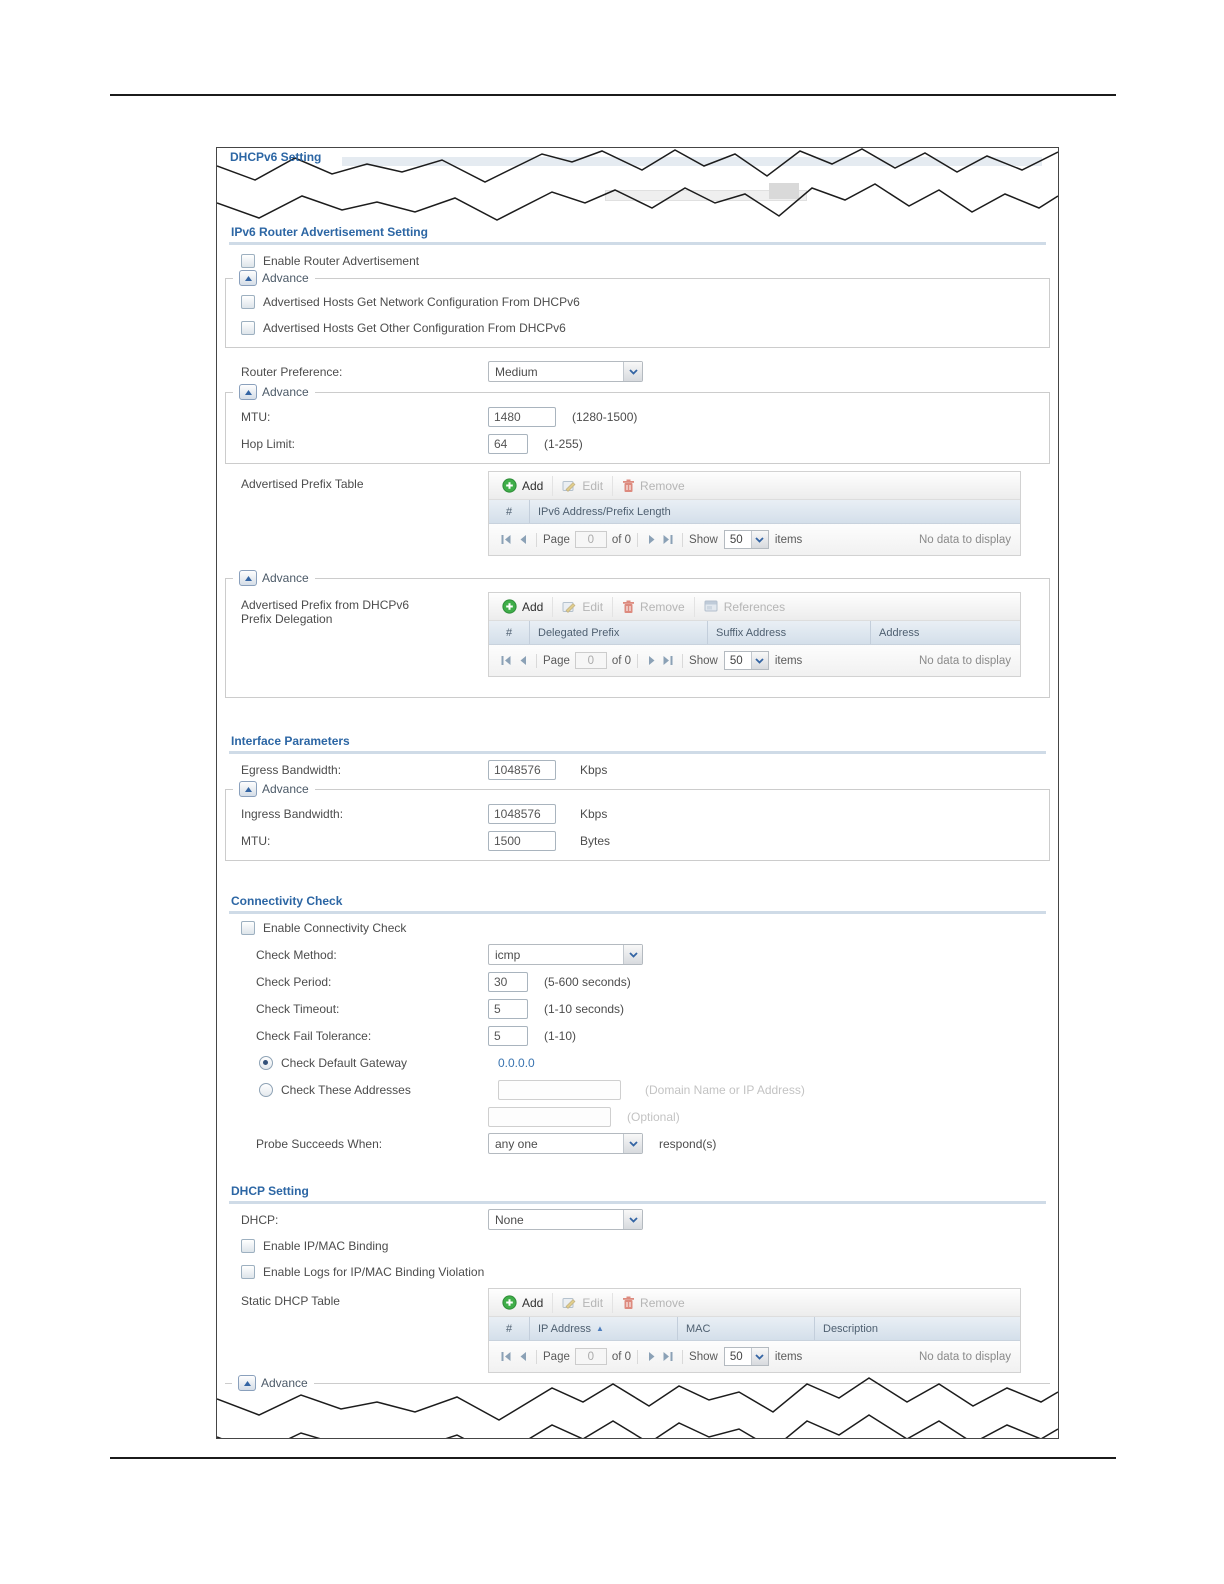 Image resolution: width=1224 pixels, height=1584 pixels. I want to click on no-data-text: No data to display, so click(964, 660).